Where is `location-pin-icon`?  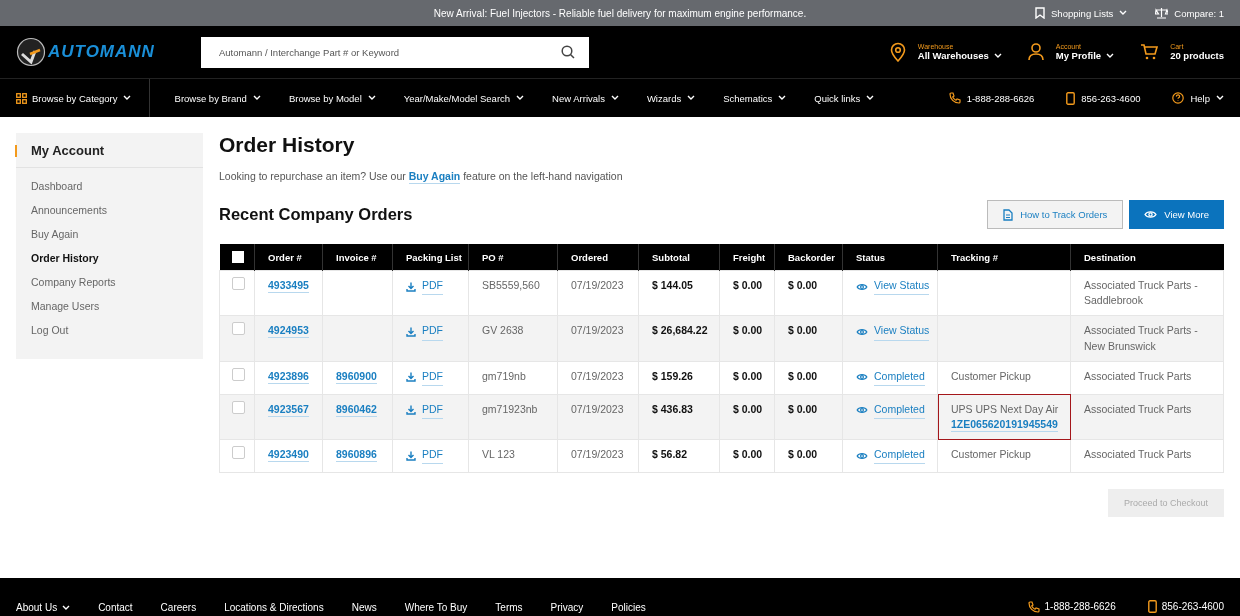 location-pin-icon is located at coordinates (897, 52).